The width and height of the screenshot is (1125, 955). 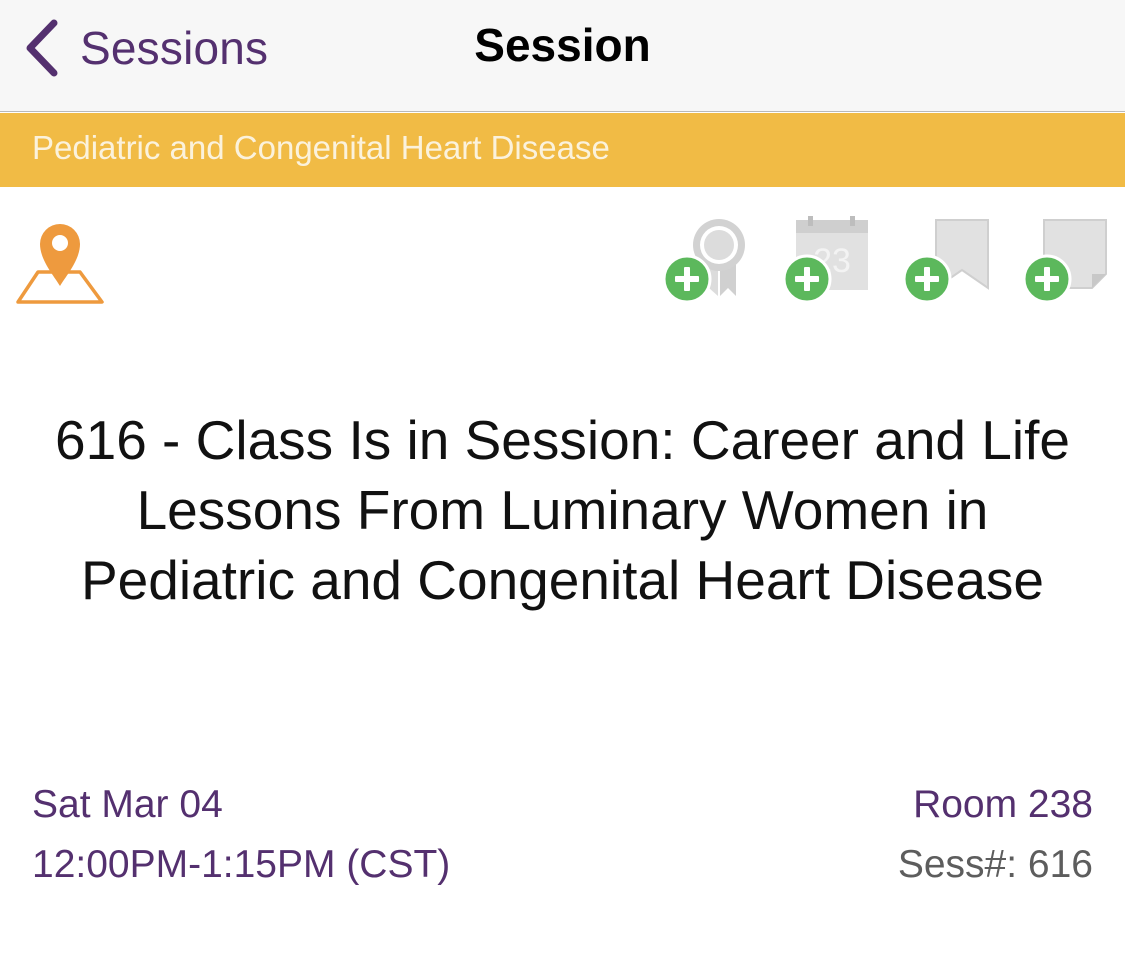 I want to click on map-pin-icon, so click(x=60, y=264).